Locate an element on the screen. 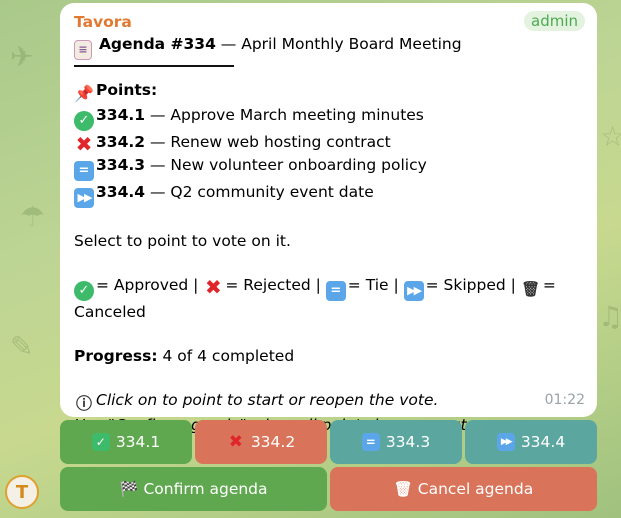 The height and width of the screenshot is (518, 621). point-button-334-3: = 334.3 is located at coordinates (396, 442).